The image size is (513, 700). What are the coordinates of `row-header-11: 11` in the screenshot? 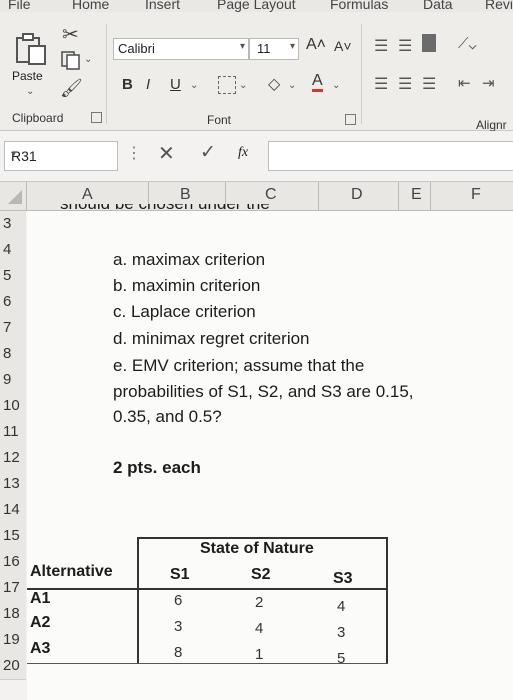 It's located at (13, 432).